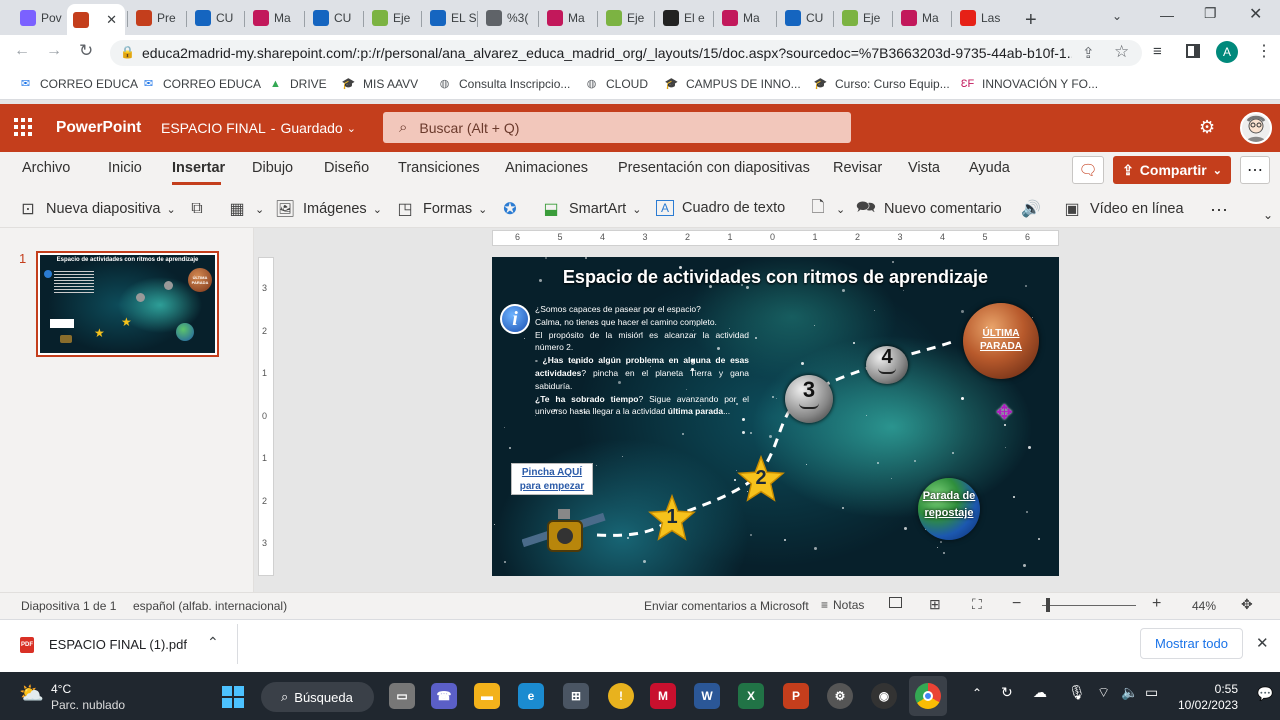  What do you see at coordinates (1088, 53) in the screenshot?
I see `share-page-icon: ⇪` at bounding box center [1088, 53].